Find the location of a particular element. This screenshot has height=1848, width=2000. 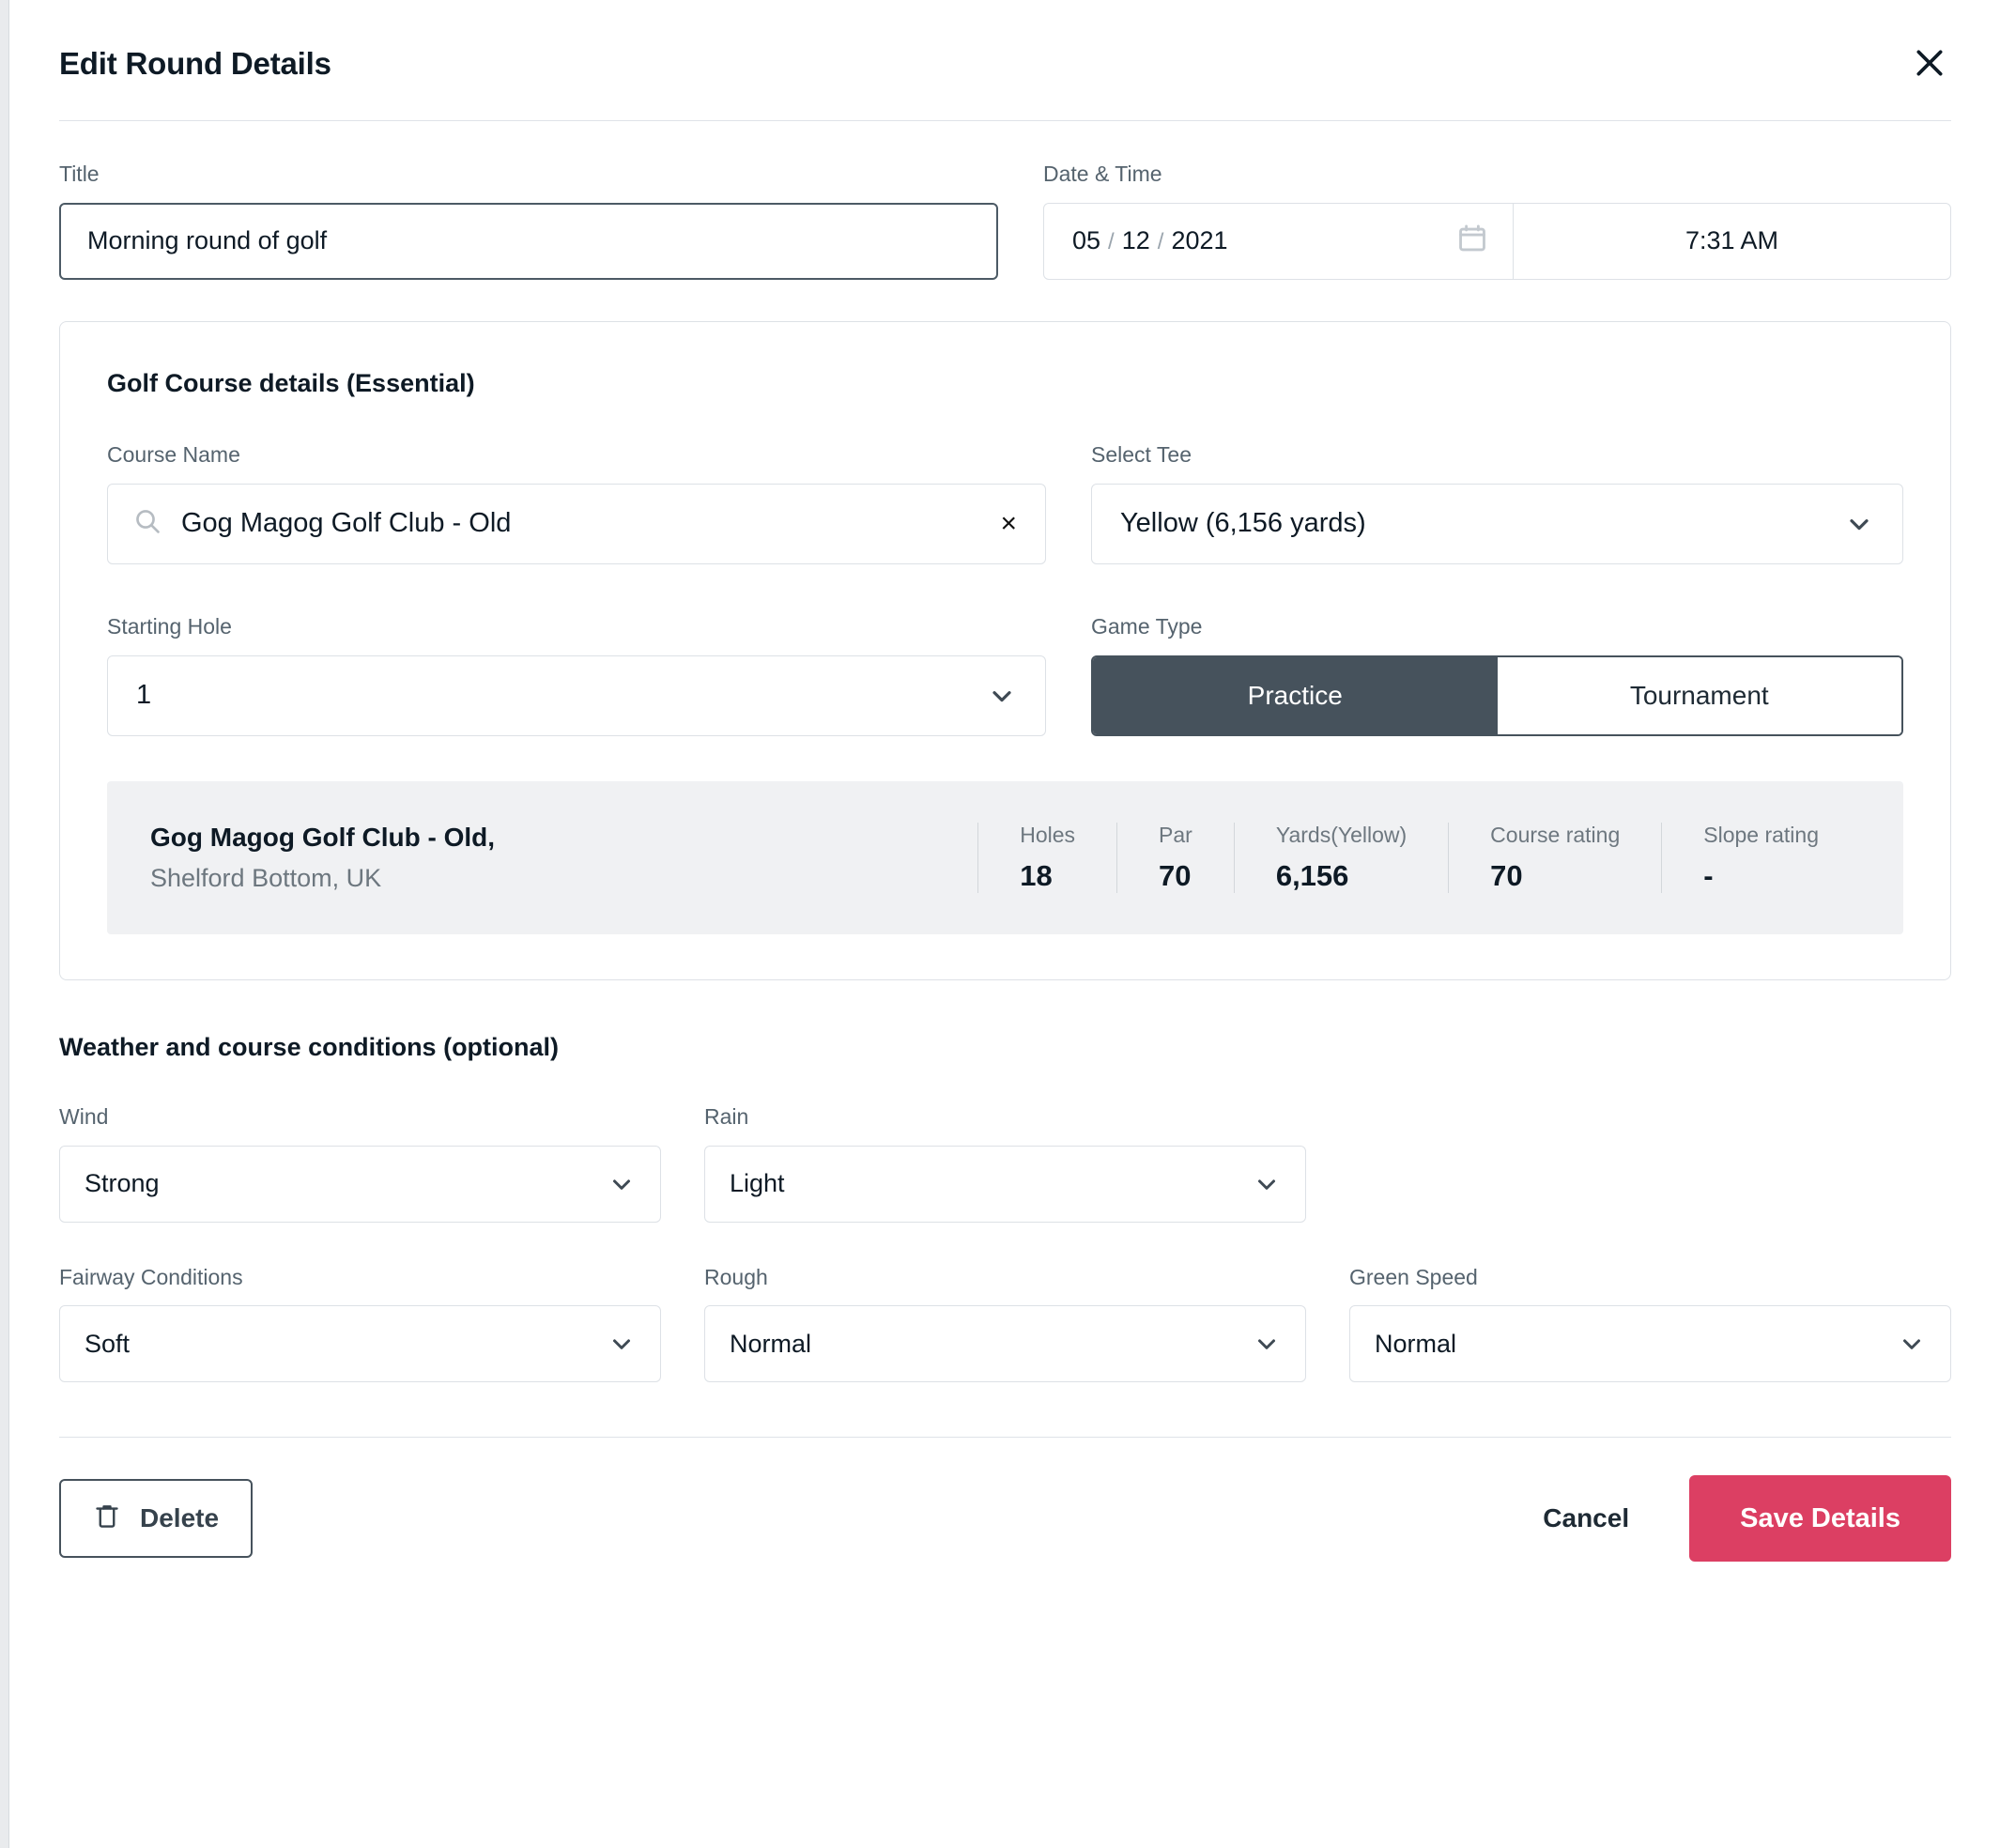

wind-dropdown: Strong is located at coordinates (360, 1184).